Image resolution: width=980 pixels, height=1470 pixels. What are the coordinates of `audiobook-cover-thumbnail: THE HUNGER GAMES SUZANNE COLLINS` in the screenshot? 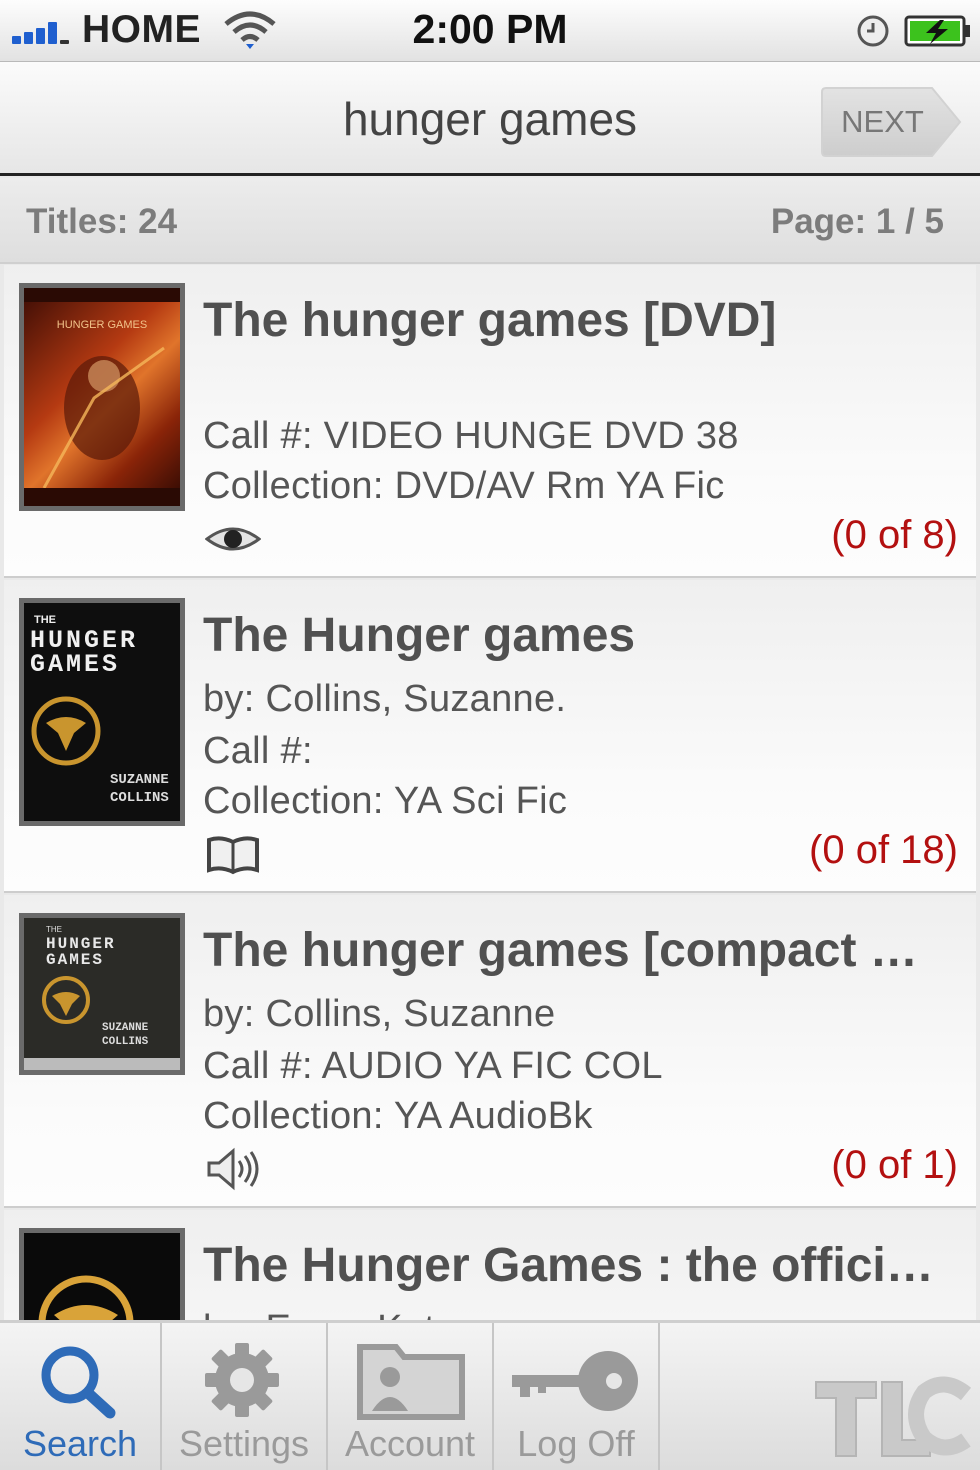 It's located at (102, 994).